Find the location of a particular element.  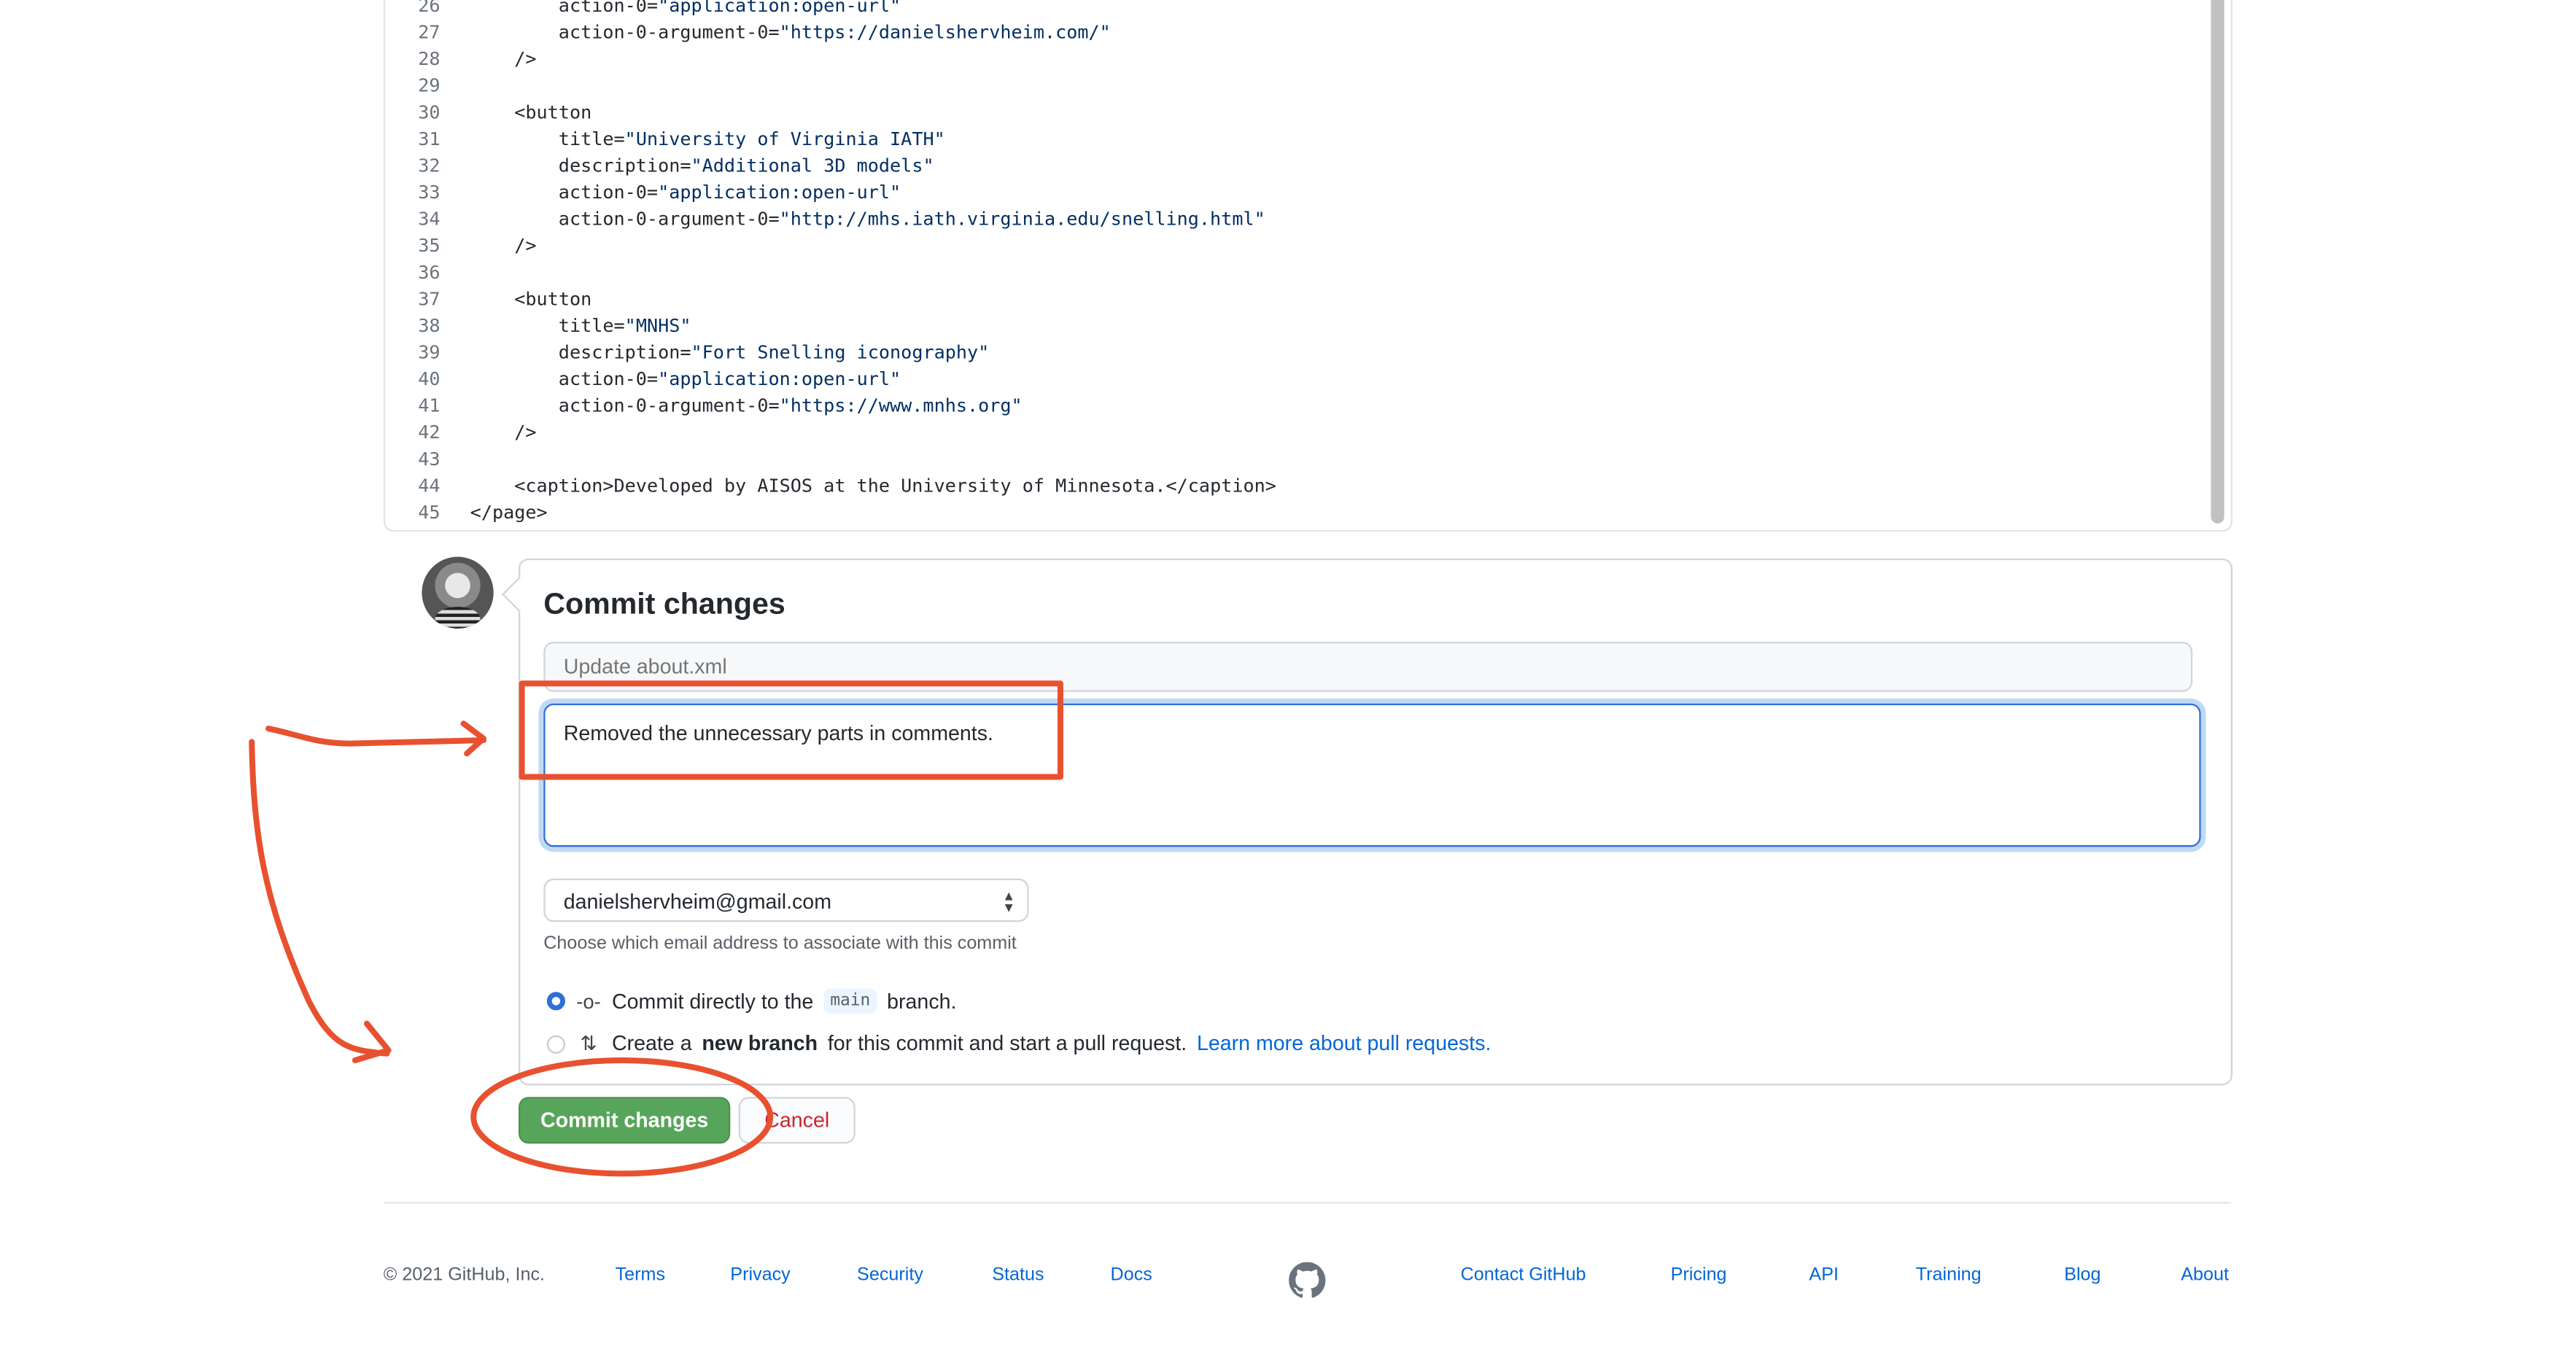

code-line: 28 /> is located at coordinates (461, 61).